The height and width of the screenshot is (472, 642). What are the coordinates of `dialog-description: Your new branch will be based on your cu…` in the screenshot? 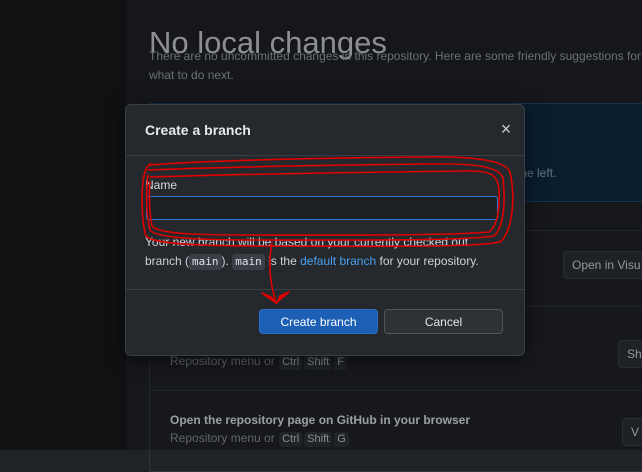 It's located at (325, 252).